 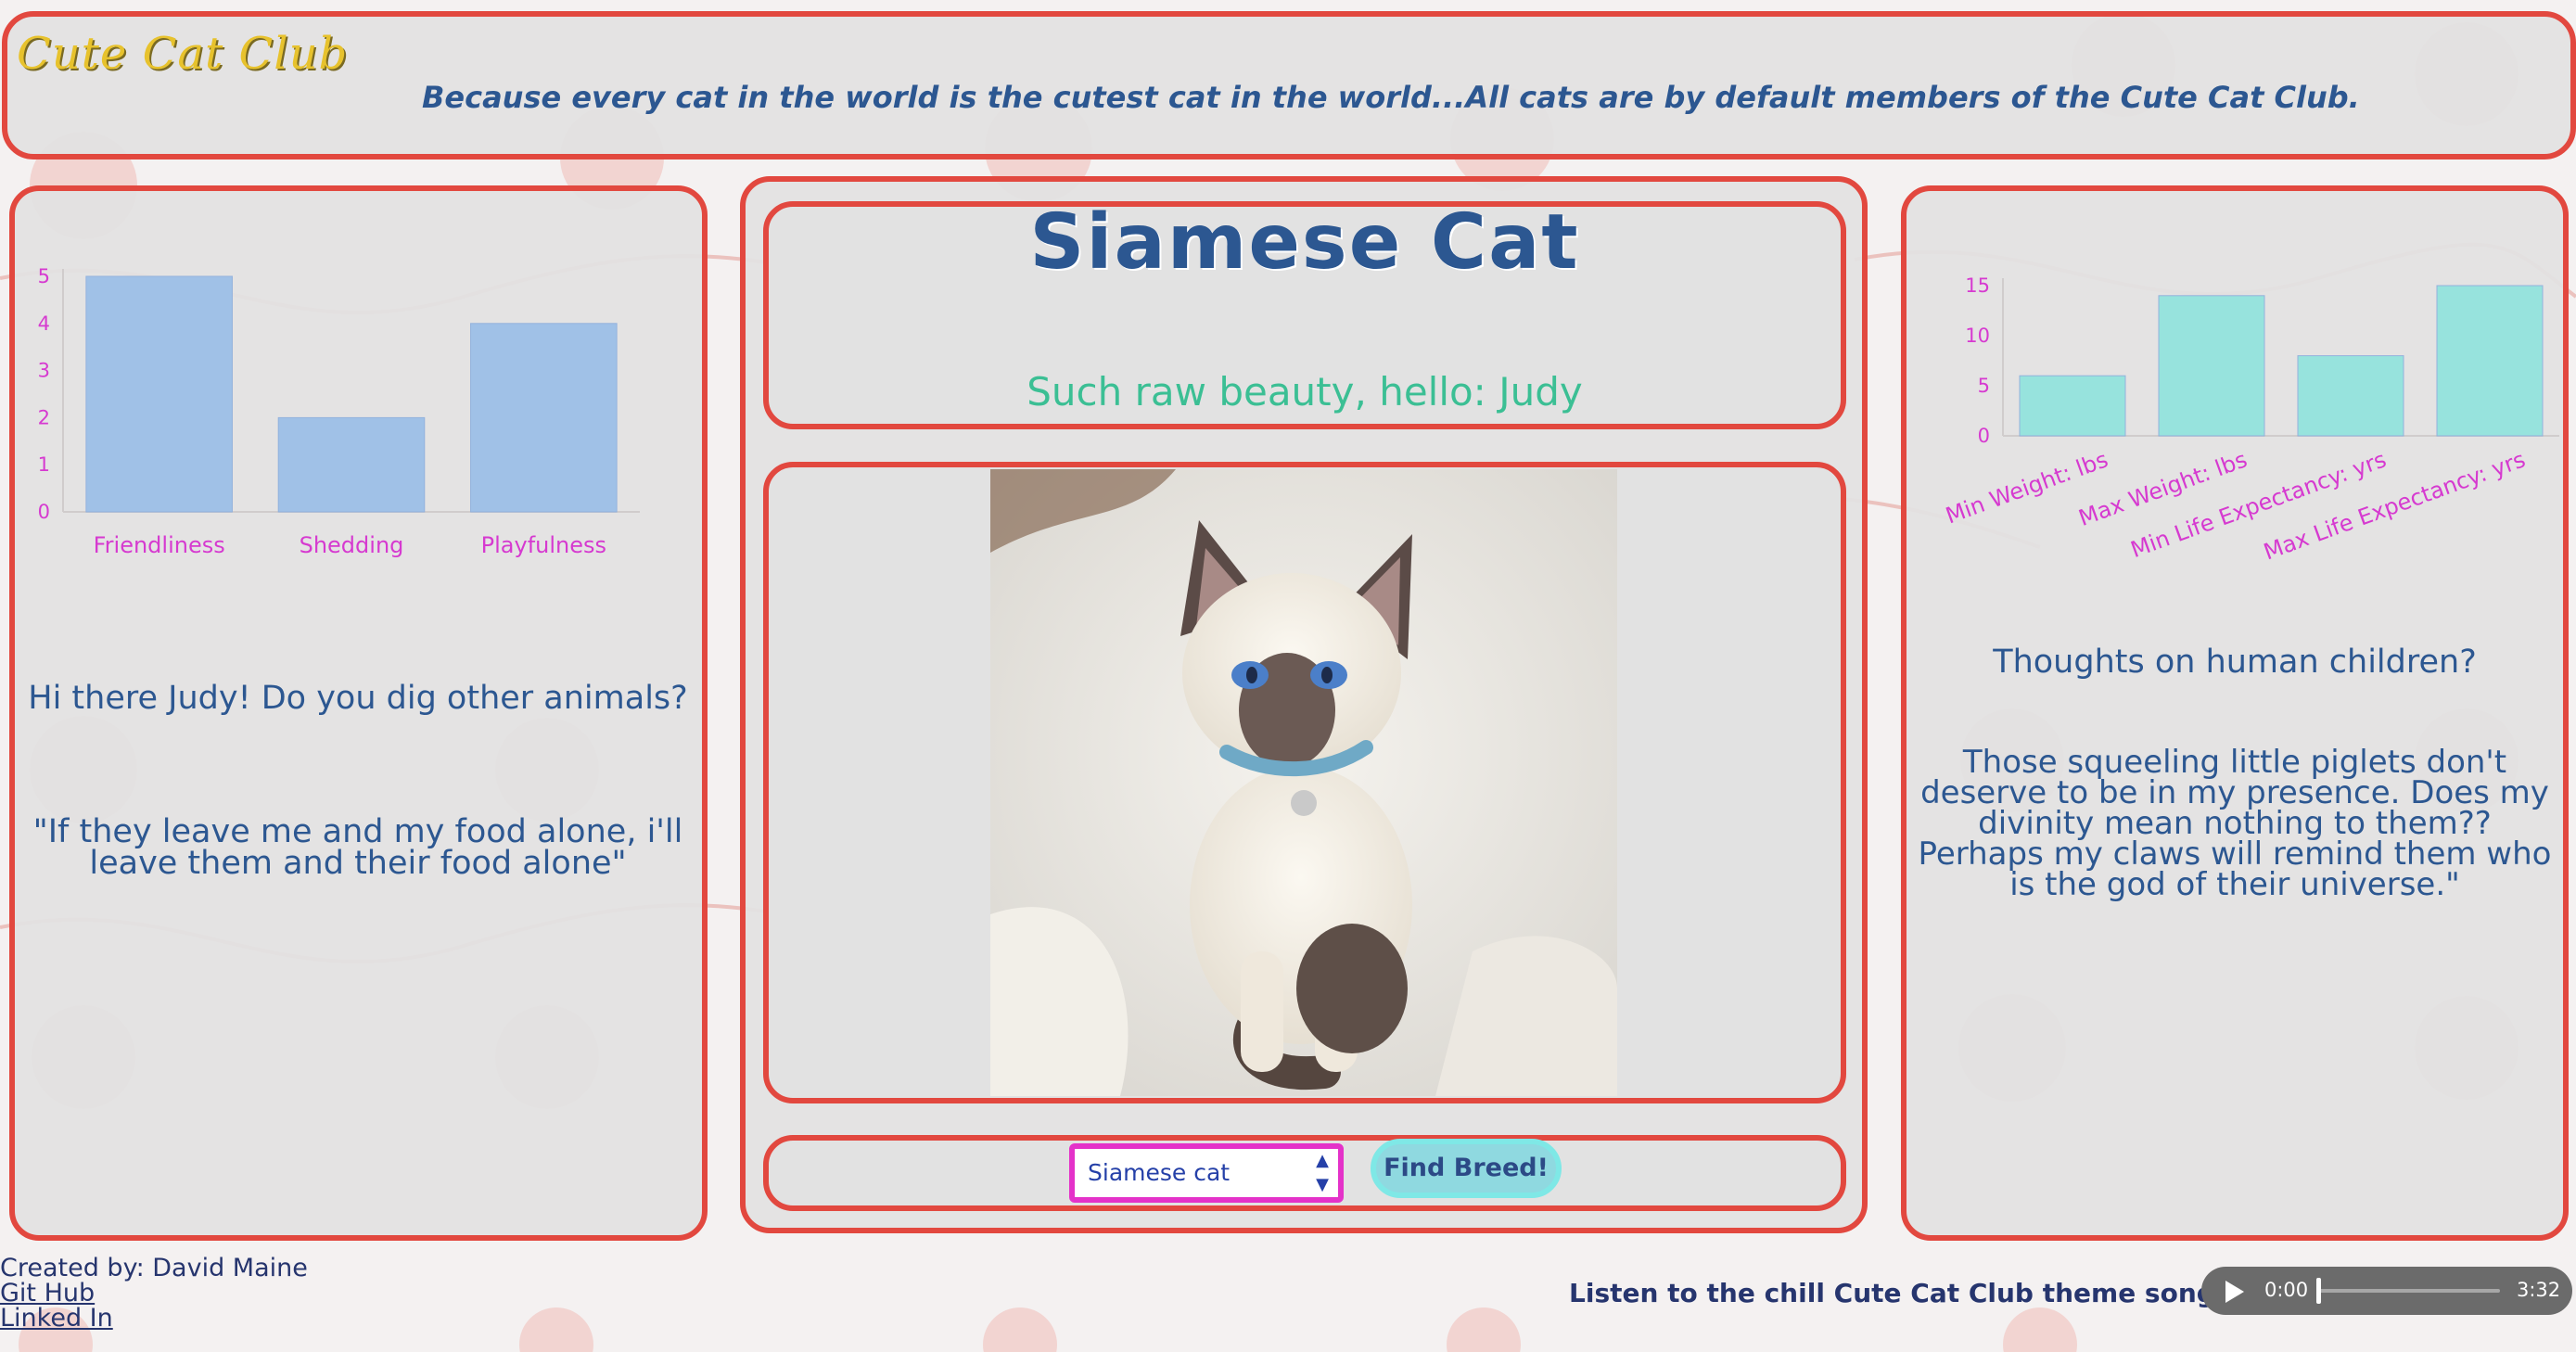 What do you see at coordinates (183, 54) in the screenshot?
I see `site-title: Cute Cat Club` at bounding box center [183, 54].